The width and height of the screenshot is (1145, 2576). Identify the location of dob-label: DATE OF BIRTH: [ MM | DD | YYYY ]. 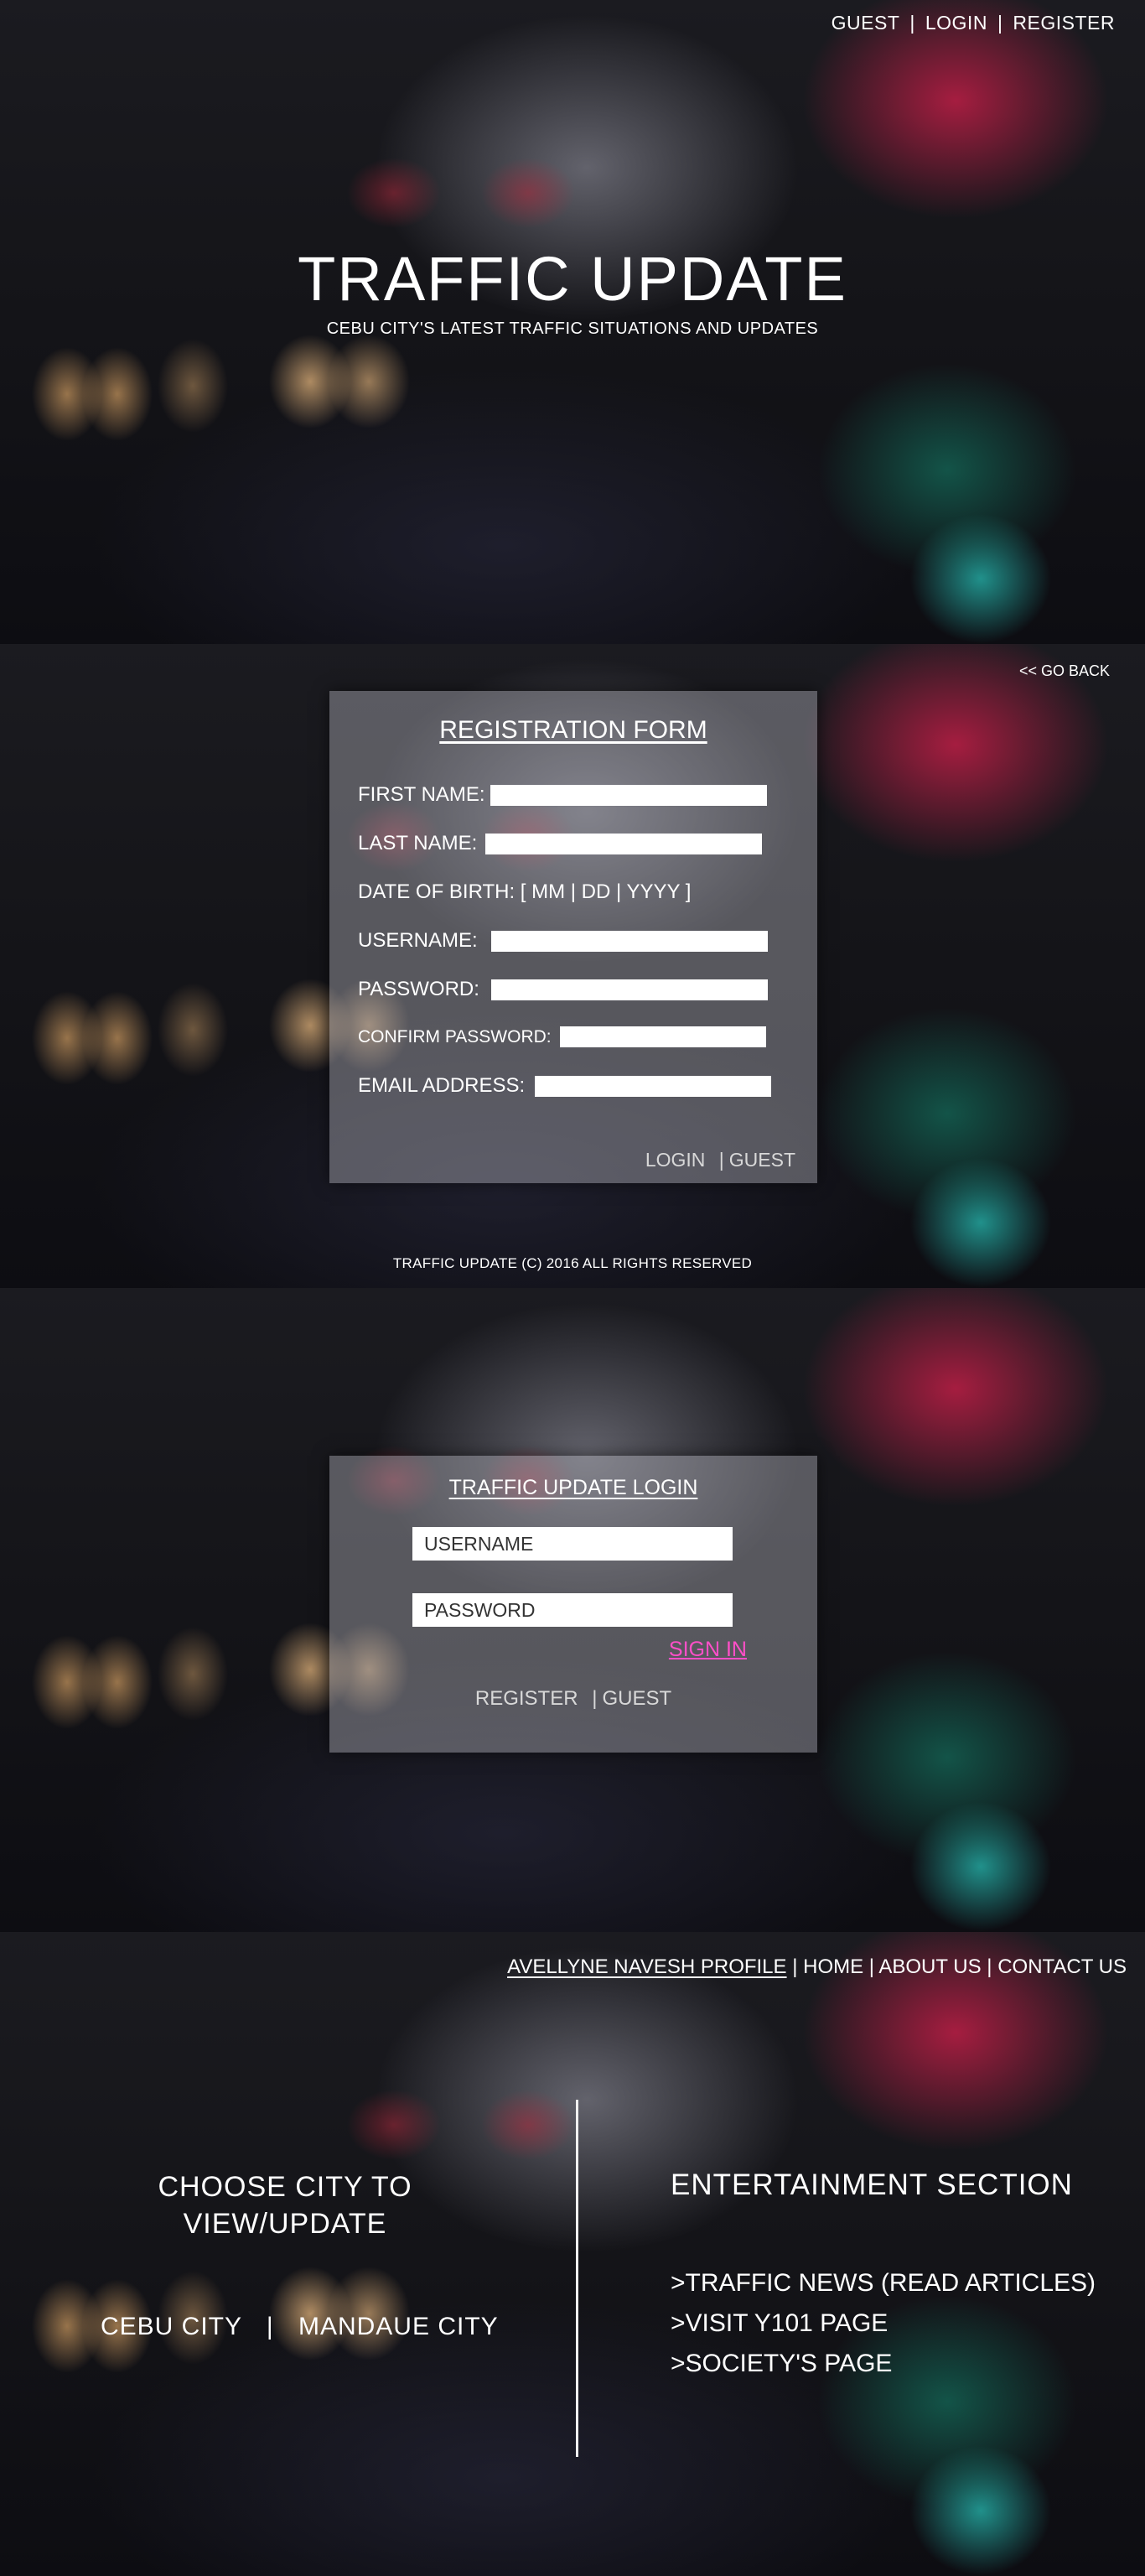
(525, 891).